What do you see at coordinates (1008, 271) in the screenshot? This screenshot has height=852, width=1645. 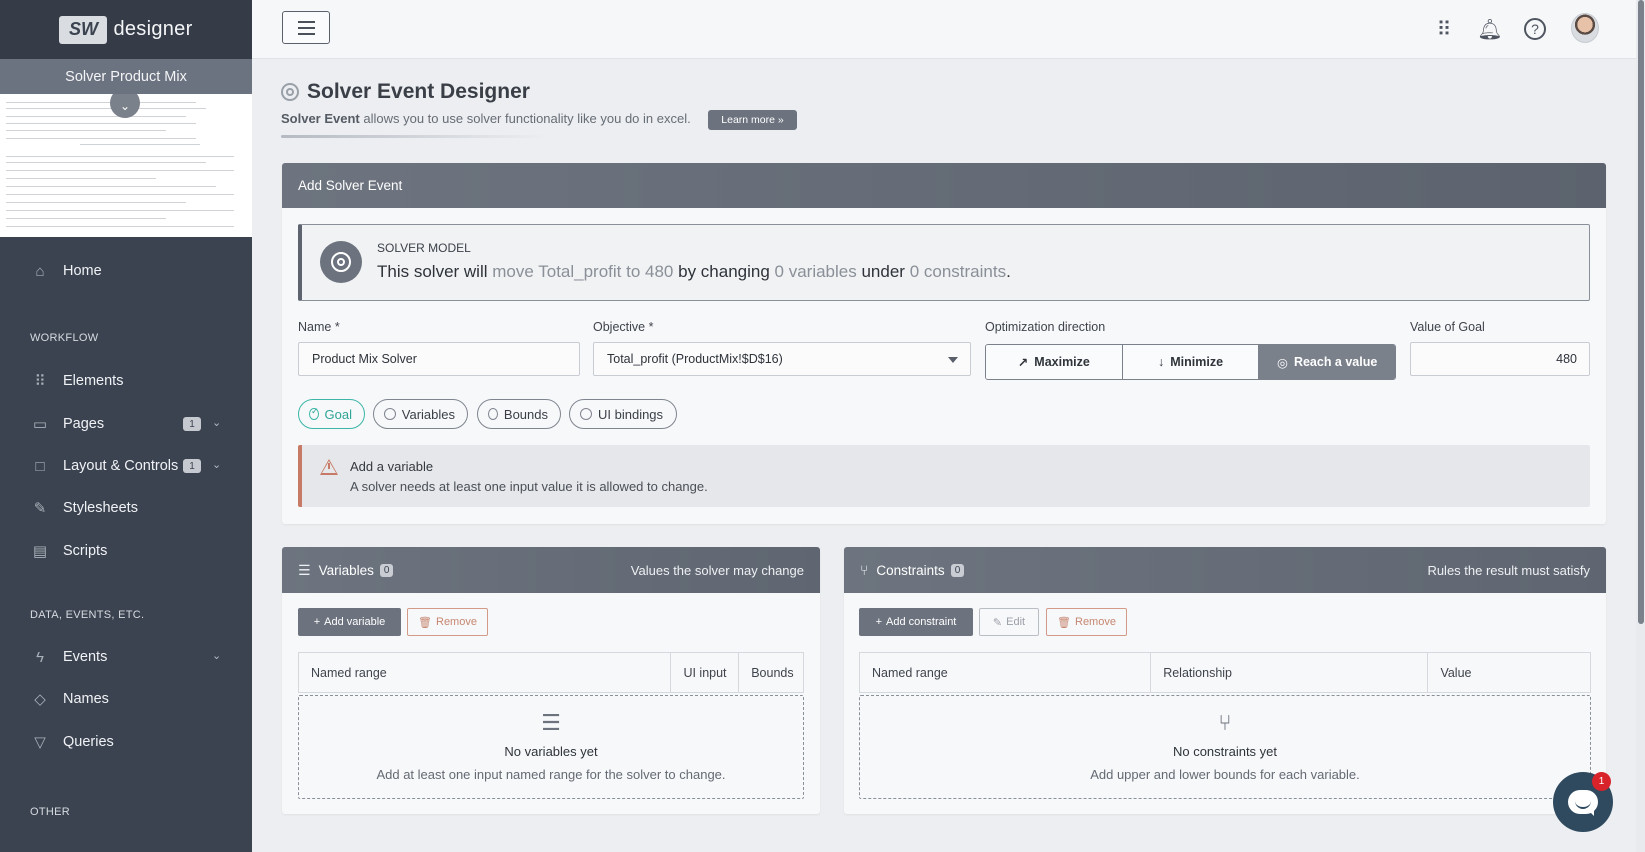 I see `sentence-part: .` at bounding box center [1008, 271].